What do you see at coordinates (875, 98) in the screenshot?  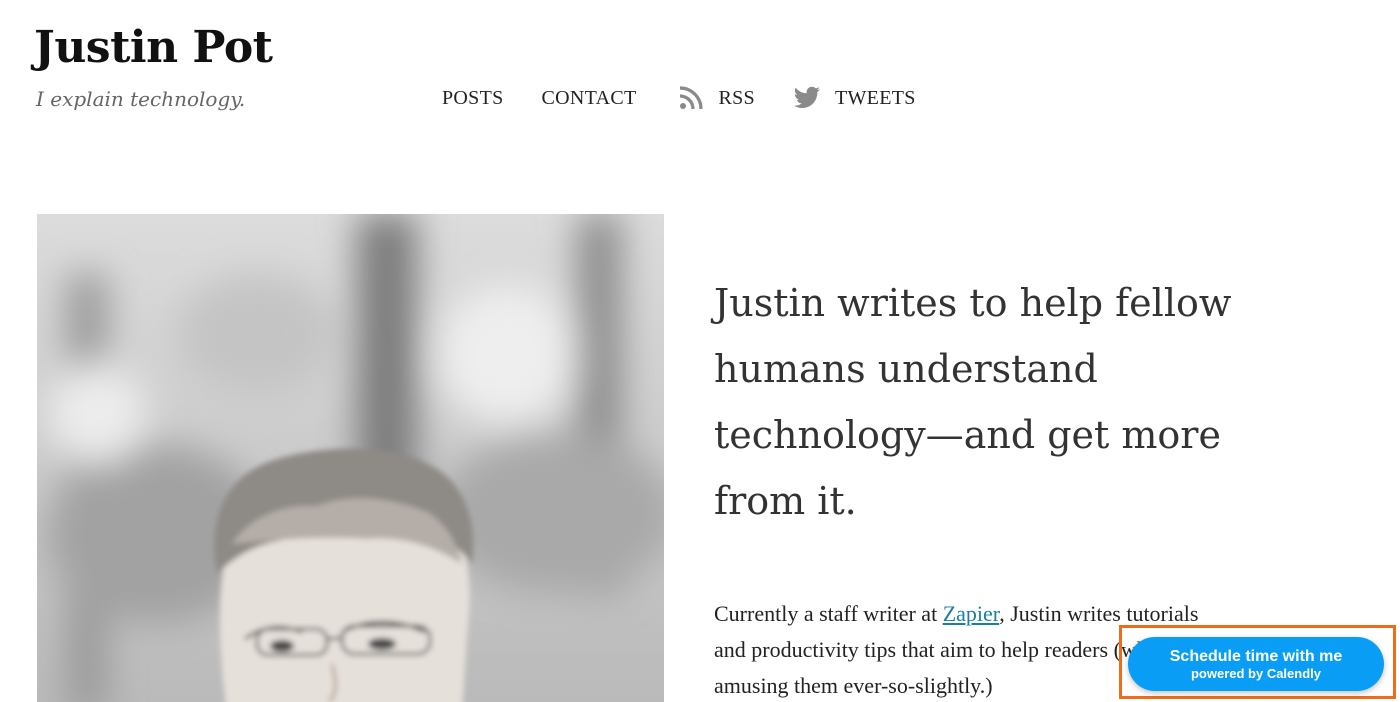 I see `nav-item-tweets-label: TWEETS` at bounding box center [875, 98].